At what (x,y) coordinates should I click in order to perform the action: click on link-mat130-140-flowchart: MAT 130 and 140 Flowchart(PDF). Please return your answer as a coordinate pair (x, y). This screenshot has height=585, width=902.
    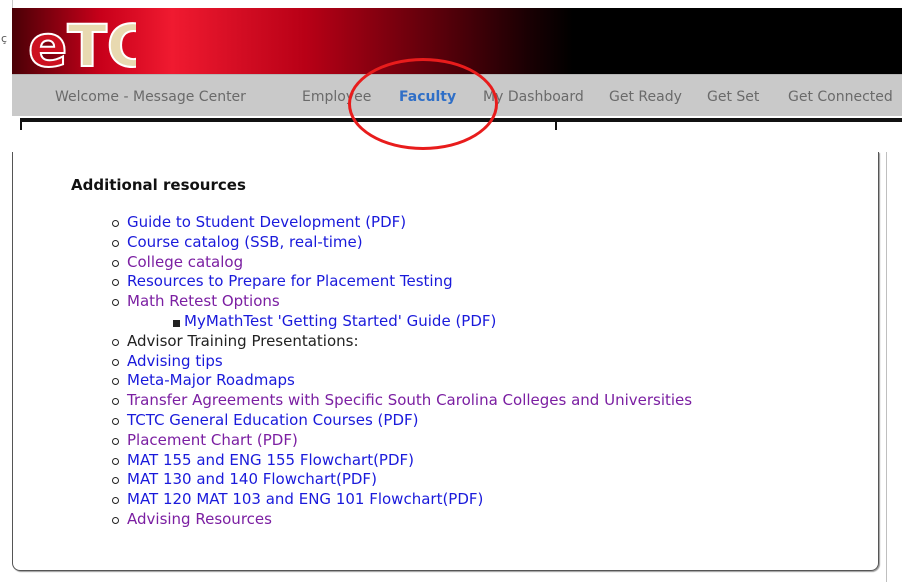
    Looking at the image, I should click on (252, 479).